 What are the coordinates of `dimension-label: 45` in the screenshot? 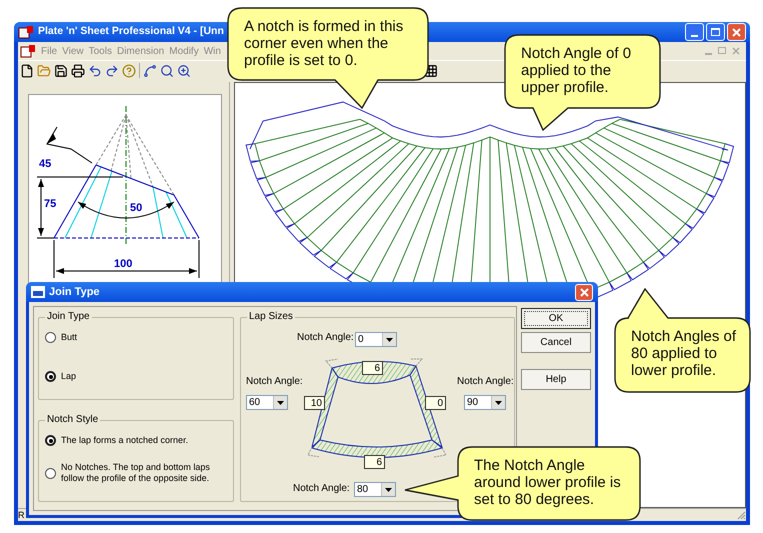 It's located at (45, 164).